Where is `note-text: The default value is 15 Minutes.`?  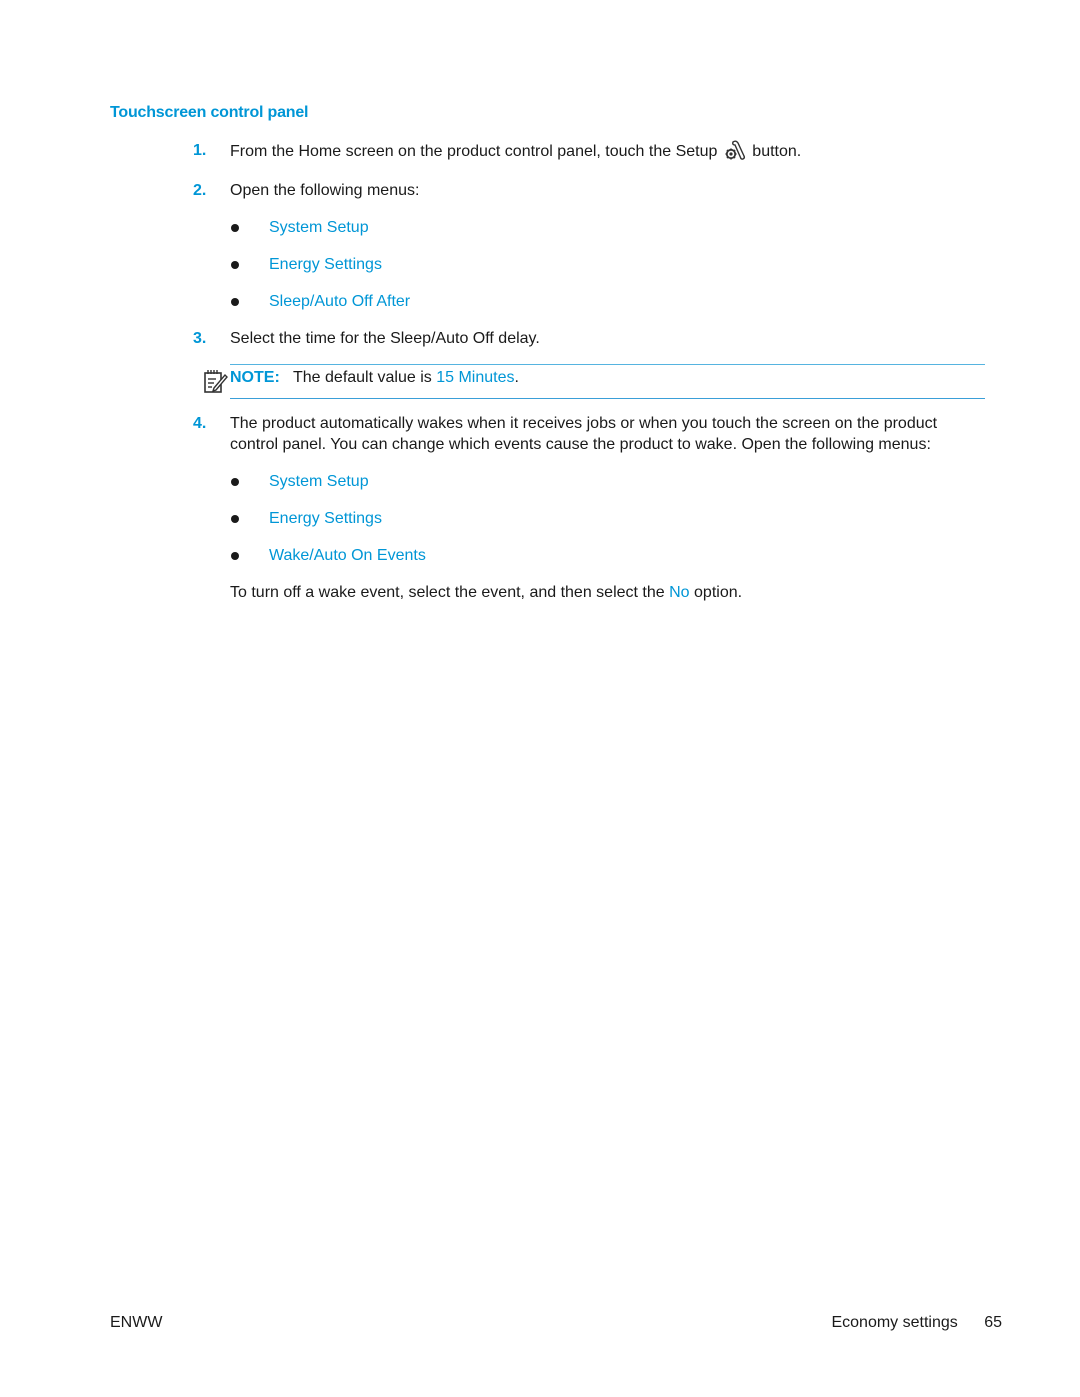
note-text: The default value is 15 Minutes. is located at coordinates (406, 377).